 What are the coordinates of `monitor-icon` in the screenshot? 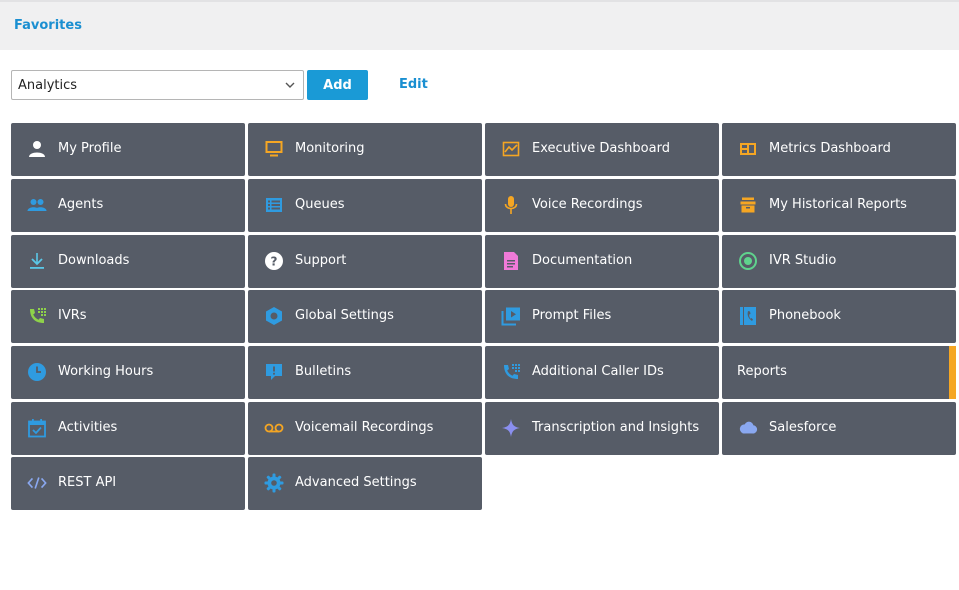 It's located at (274, 149).